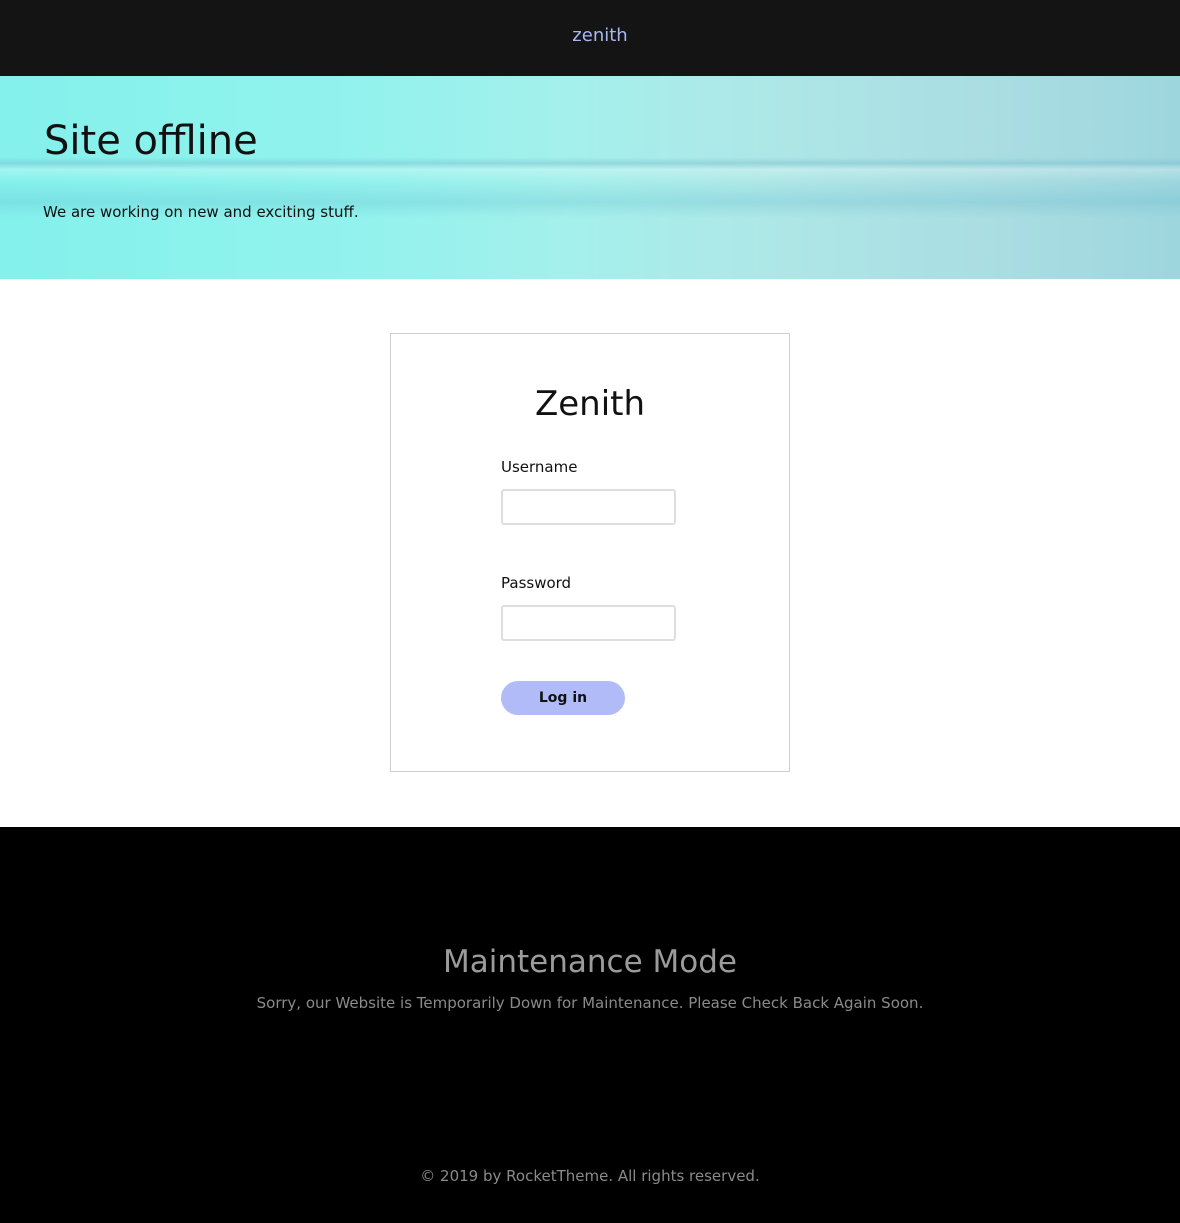 The height and width of the screenshot is (1223, 1180). Describe the element at coordinates (588, 507) in the screenshot. I see `username-input` at that location.